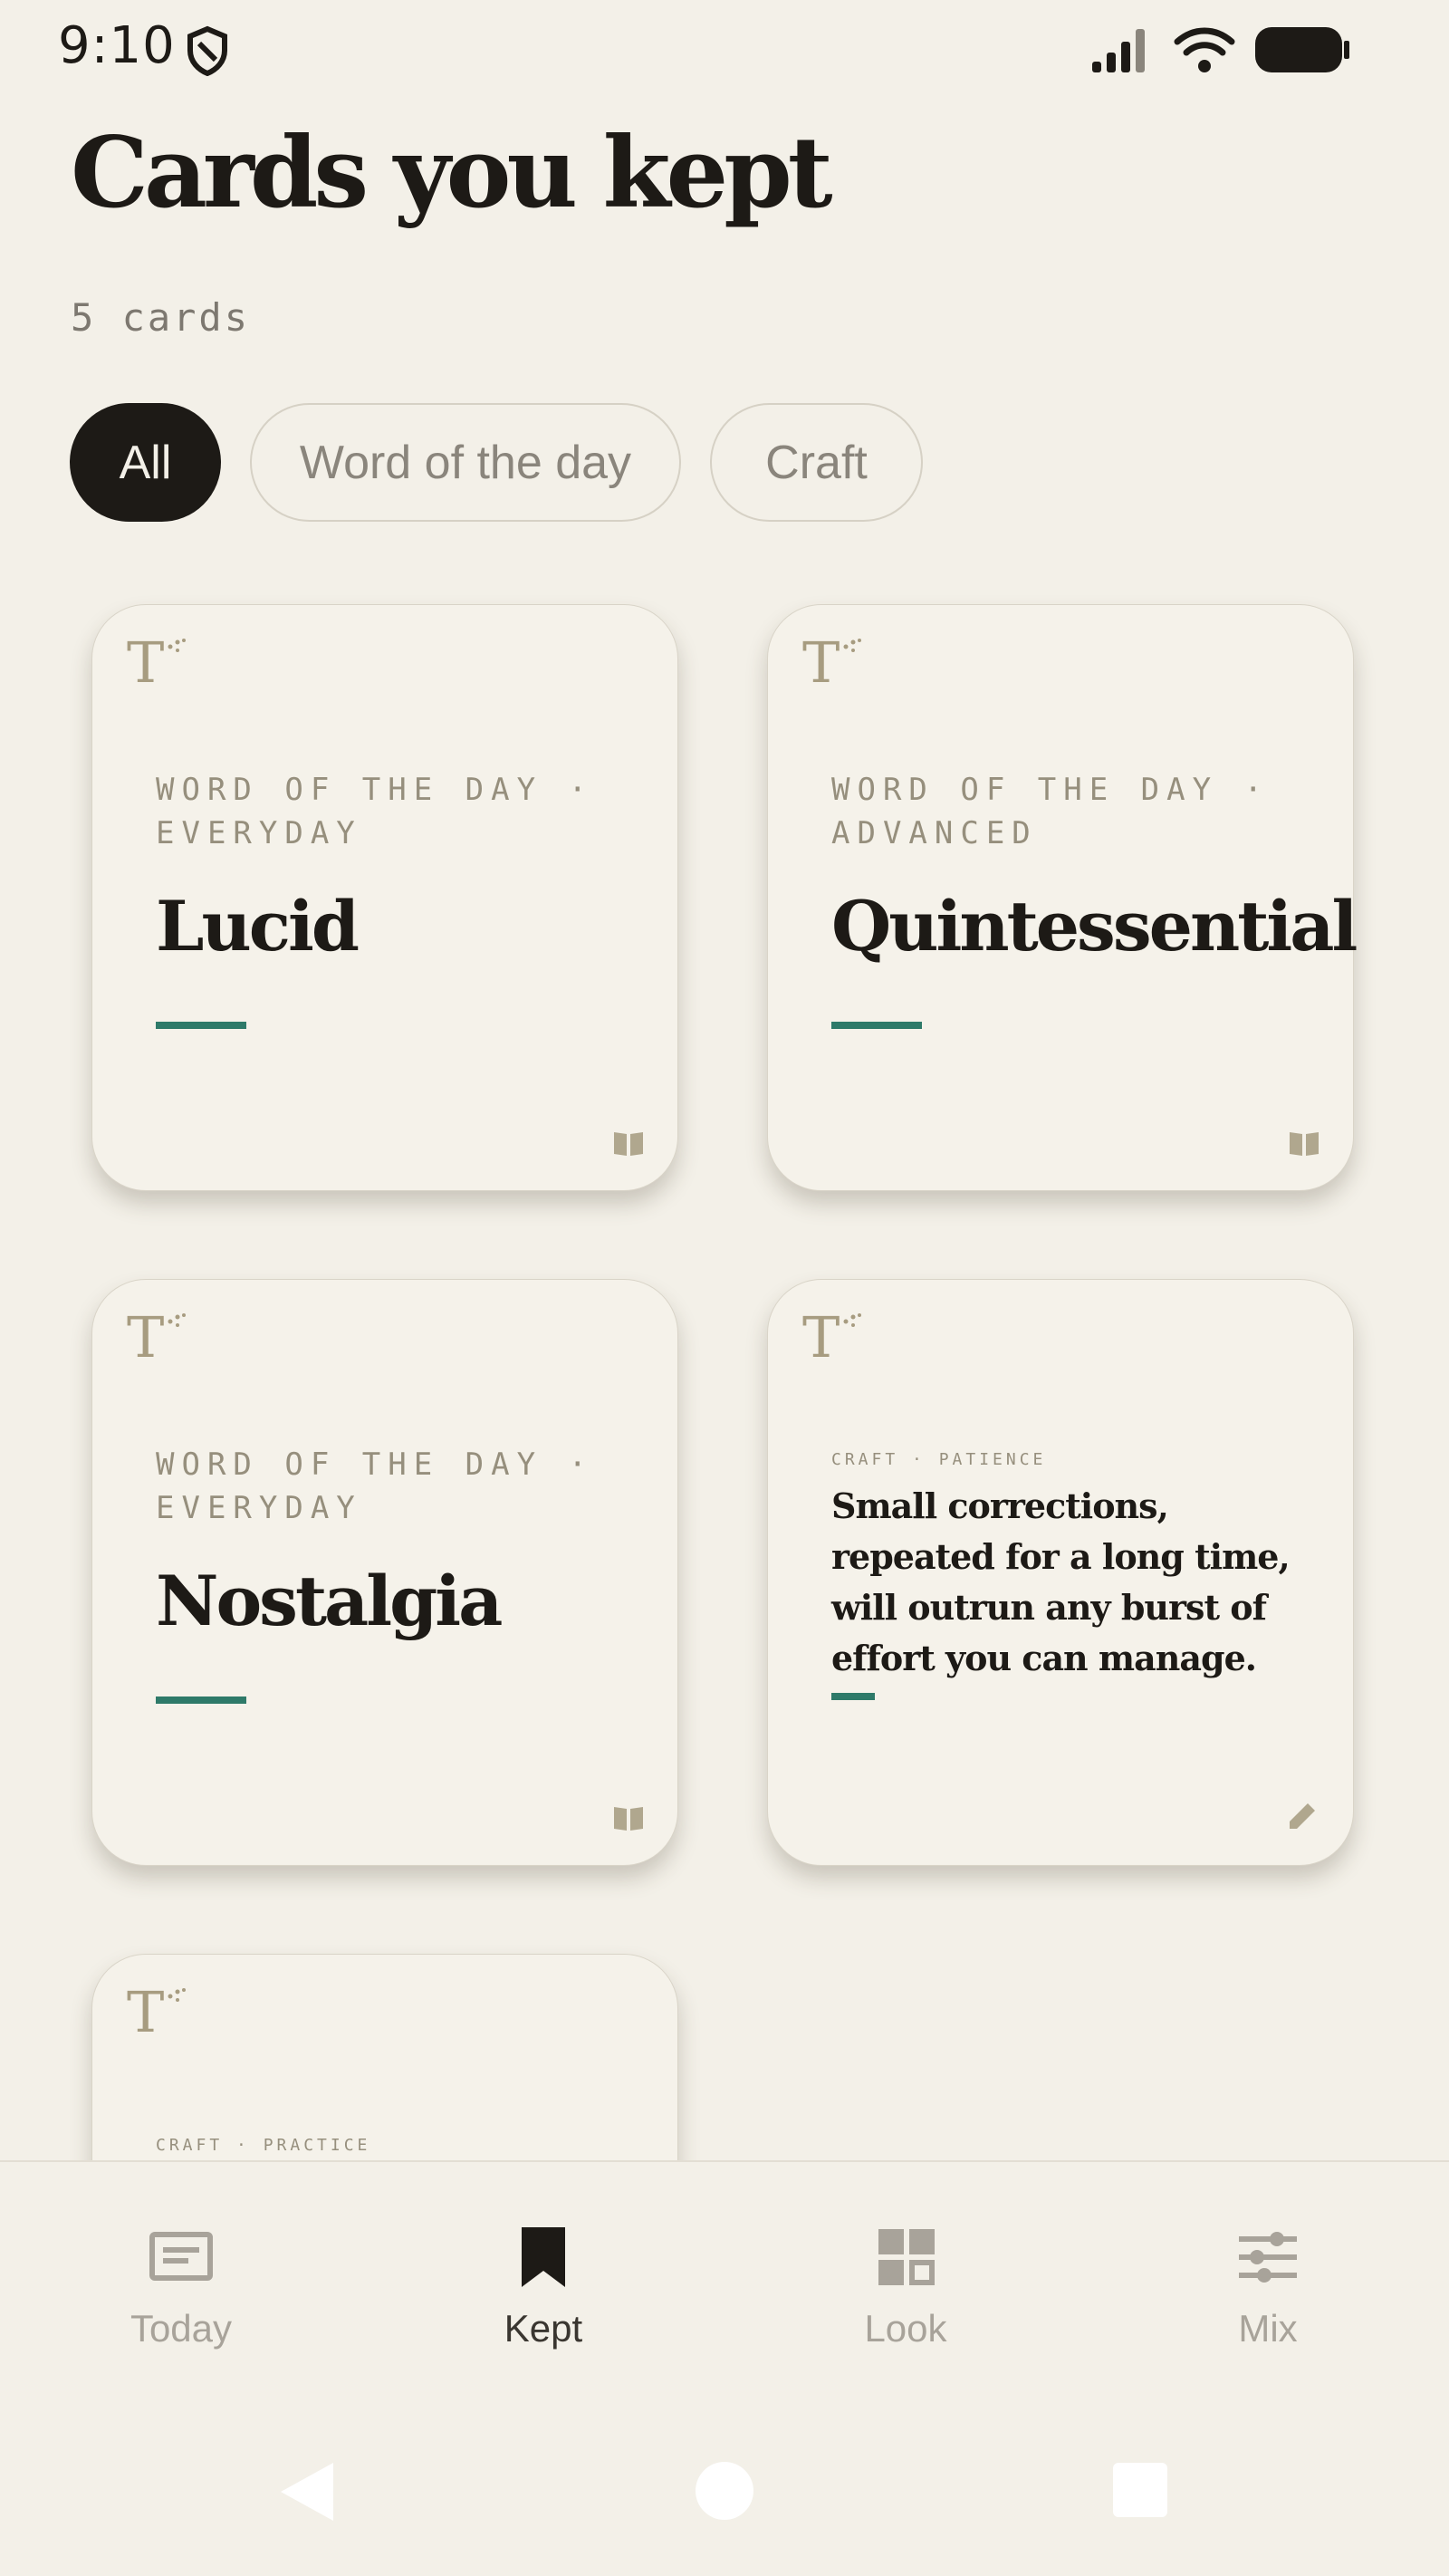  What do you see at coordinates (939, 1459) in the screenshot?
I see `card-kicker: CRAFT · PATIENCE` at bounding box center [939, 1459].